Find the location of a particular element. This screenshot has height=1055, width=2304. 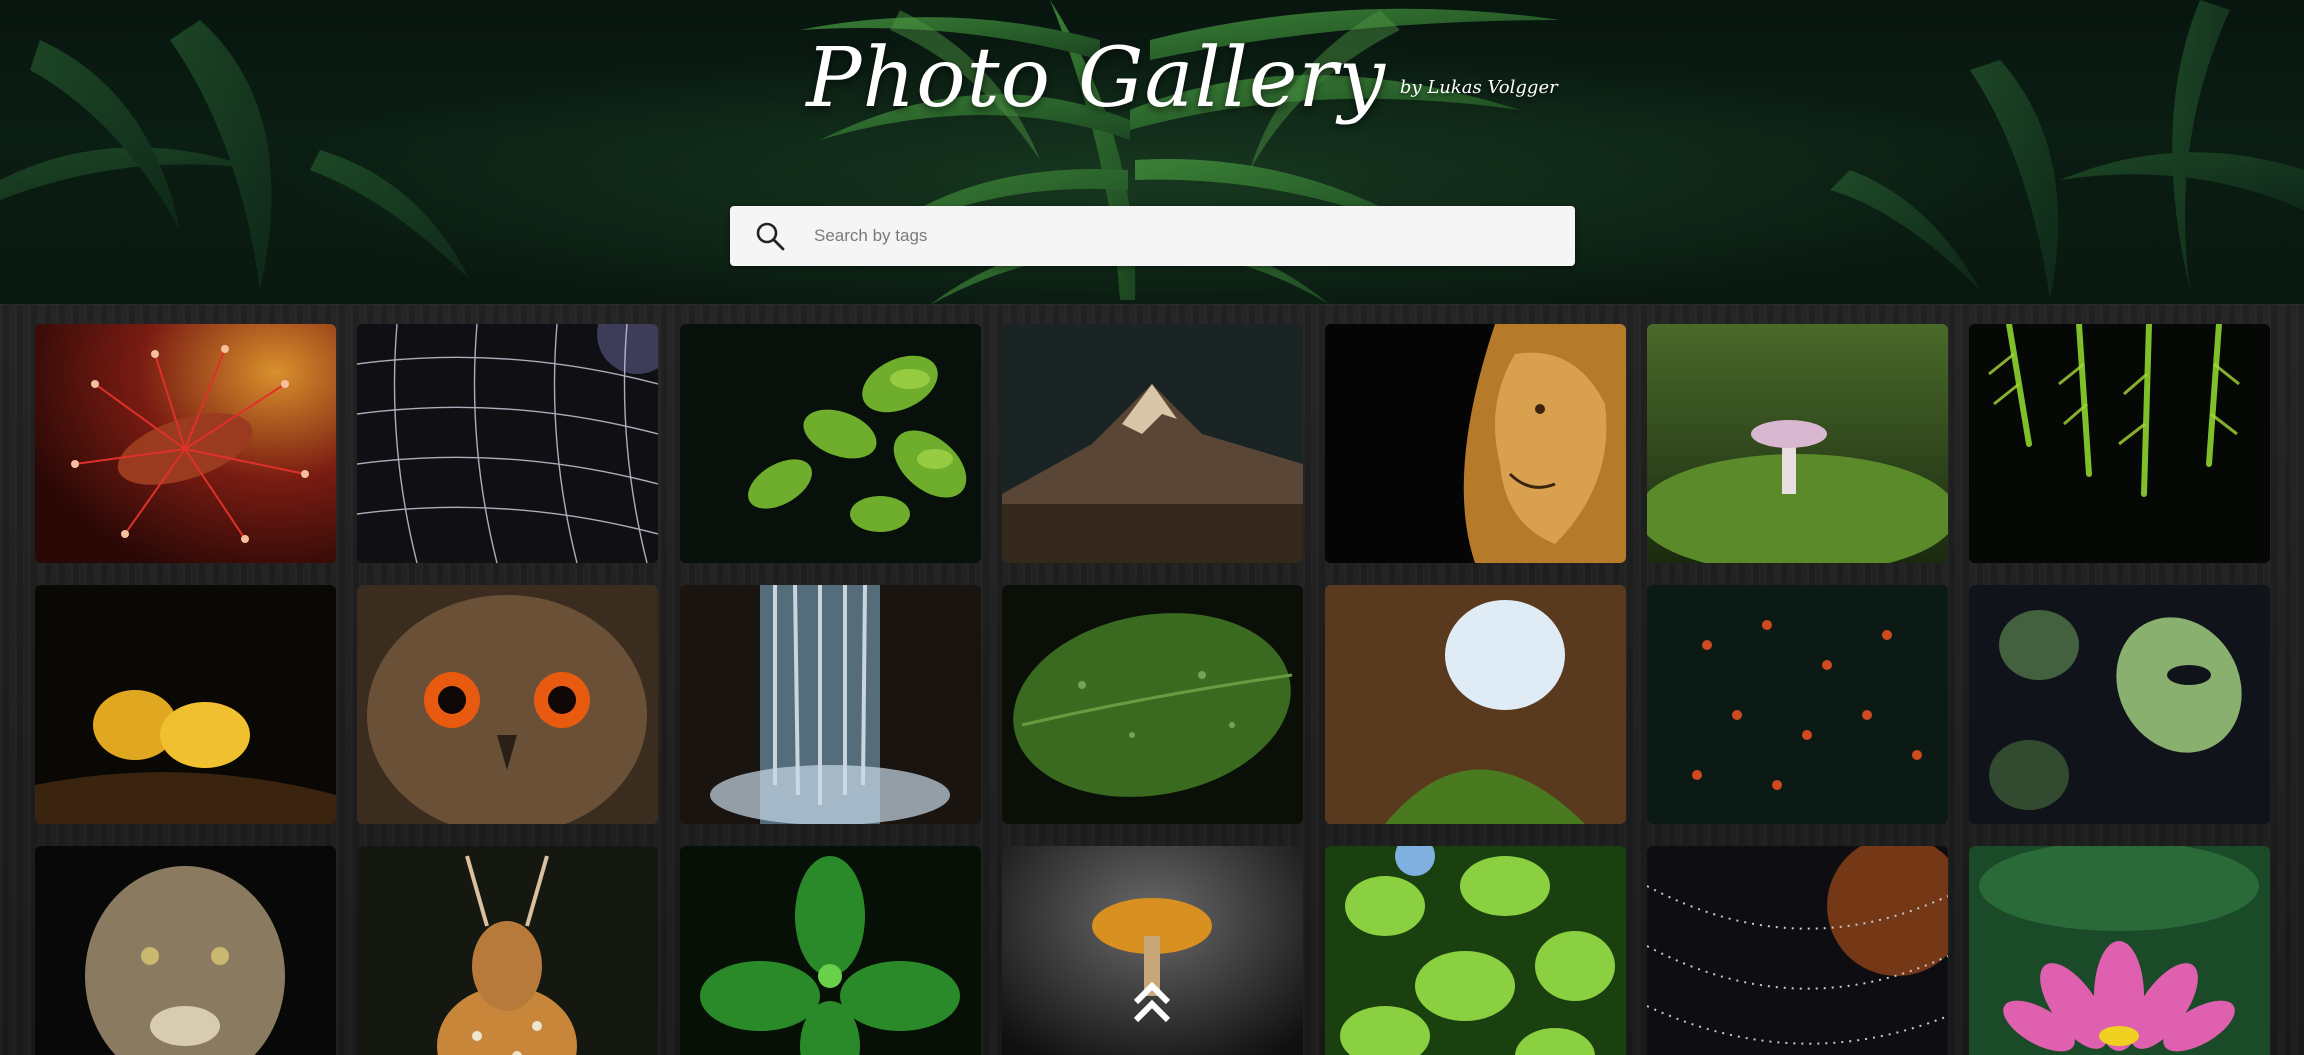

search-icon is located at coordinates (770, 236).